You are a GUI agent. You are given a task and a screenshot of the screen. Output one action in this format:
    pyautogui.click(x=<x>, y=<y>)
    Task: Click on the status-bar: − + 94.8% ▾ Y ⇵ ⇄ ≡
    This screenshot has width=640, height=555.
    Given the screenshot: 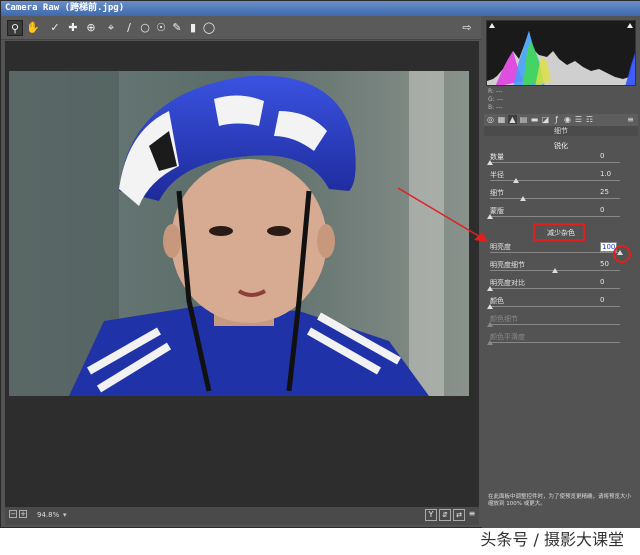 What is the action you would take?
    pyautogui.click(x=242, y=516)
    